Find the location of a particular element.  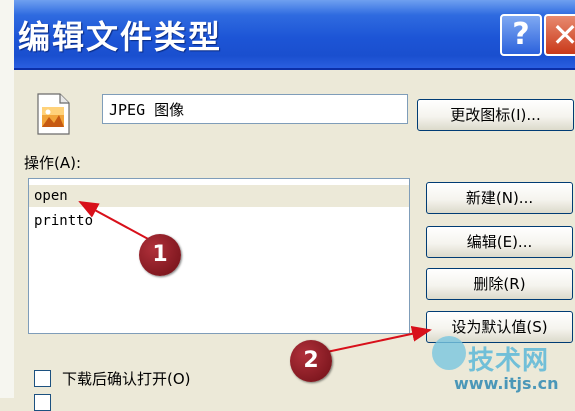

watermark-url: www.itjs.cn is located at coordinates (506, 383).